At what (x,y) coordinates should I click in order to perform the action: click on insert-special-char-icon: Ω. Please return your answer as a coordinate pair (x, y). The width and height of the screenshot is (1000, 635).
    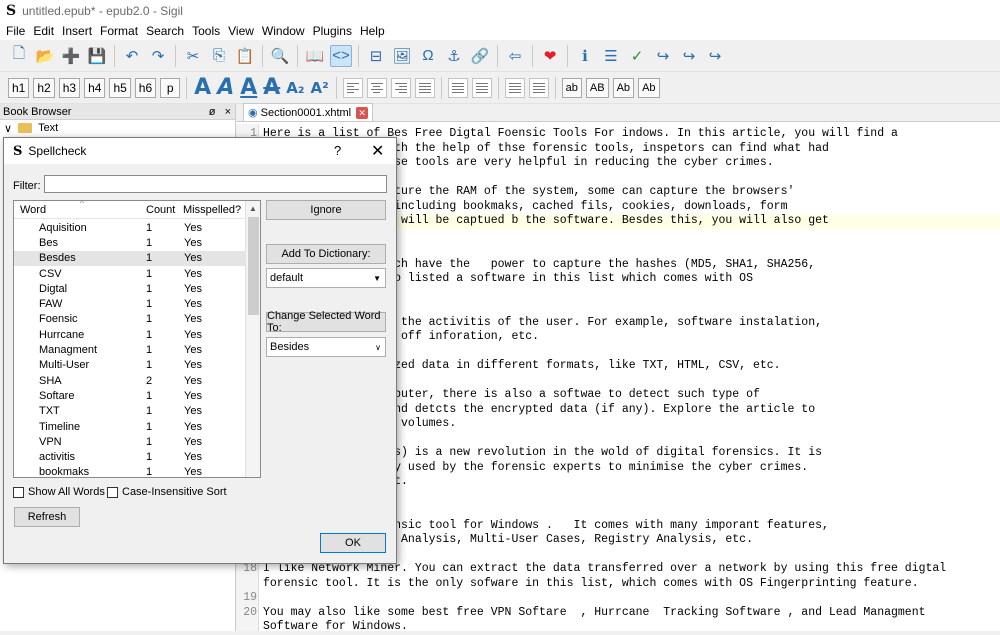
    Looking at the image, I should click on (428, 56).